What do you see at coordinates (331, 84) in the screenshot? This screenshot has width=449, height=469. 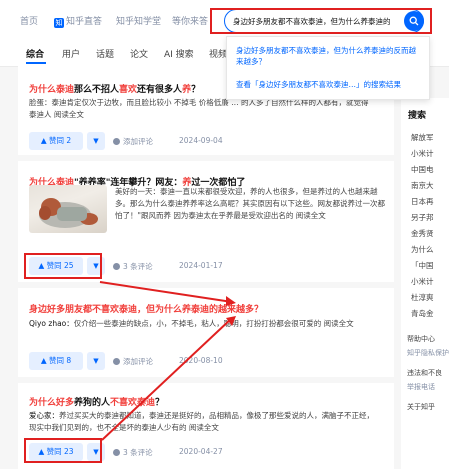 I see `suggestion-search-all: 查看「身边好多朋友都不喜欢泰迪…」的搜索结果` at bounding box center [331, 84].